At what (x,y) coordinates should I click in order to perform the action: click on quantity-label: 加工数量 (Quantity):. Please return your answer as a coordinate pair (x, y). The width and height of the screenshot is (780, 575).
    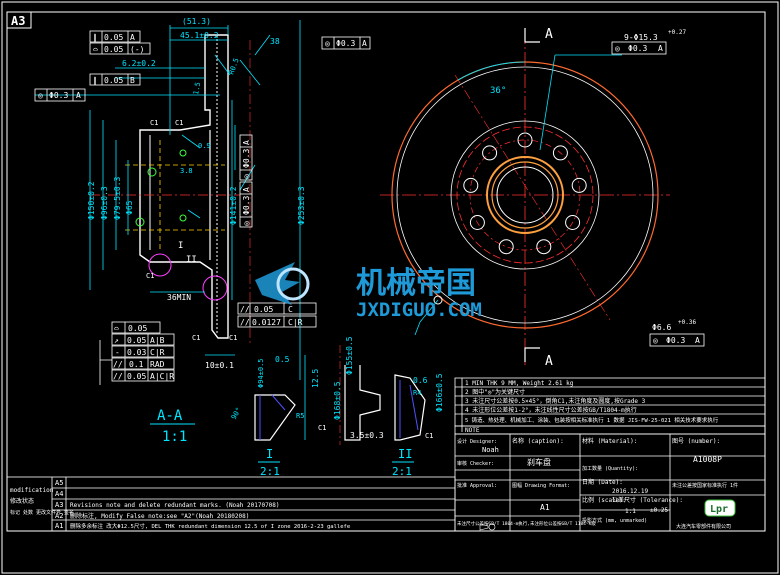
    Looking at the image, I should click on (610, 468).